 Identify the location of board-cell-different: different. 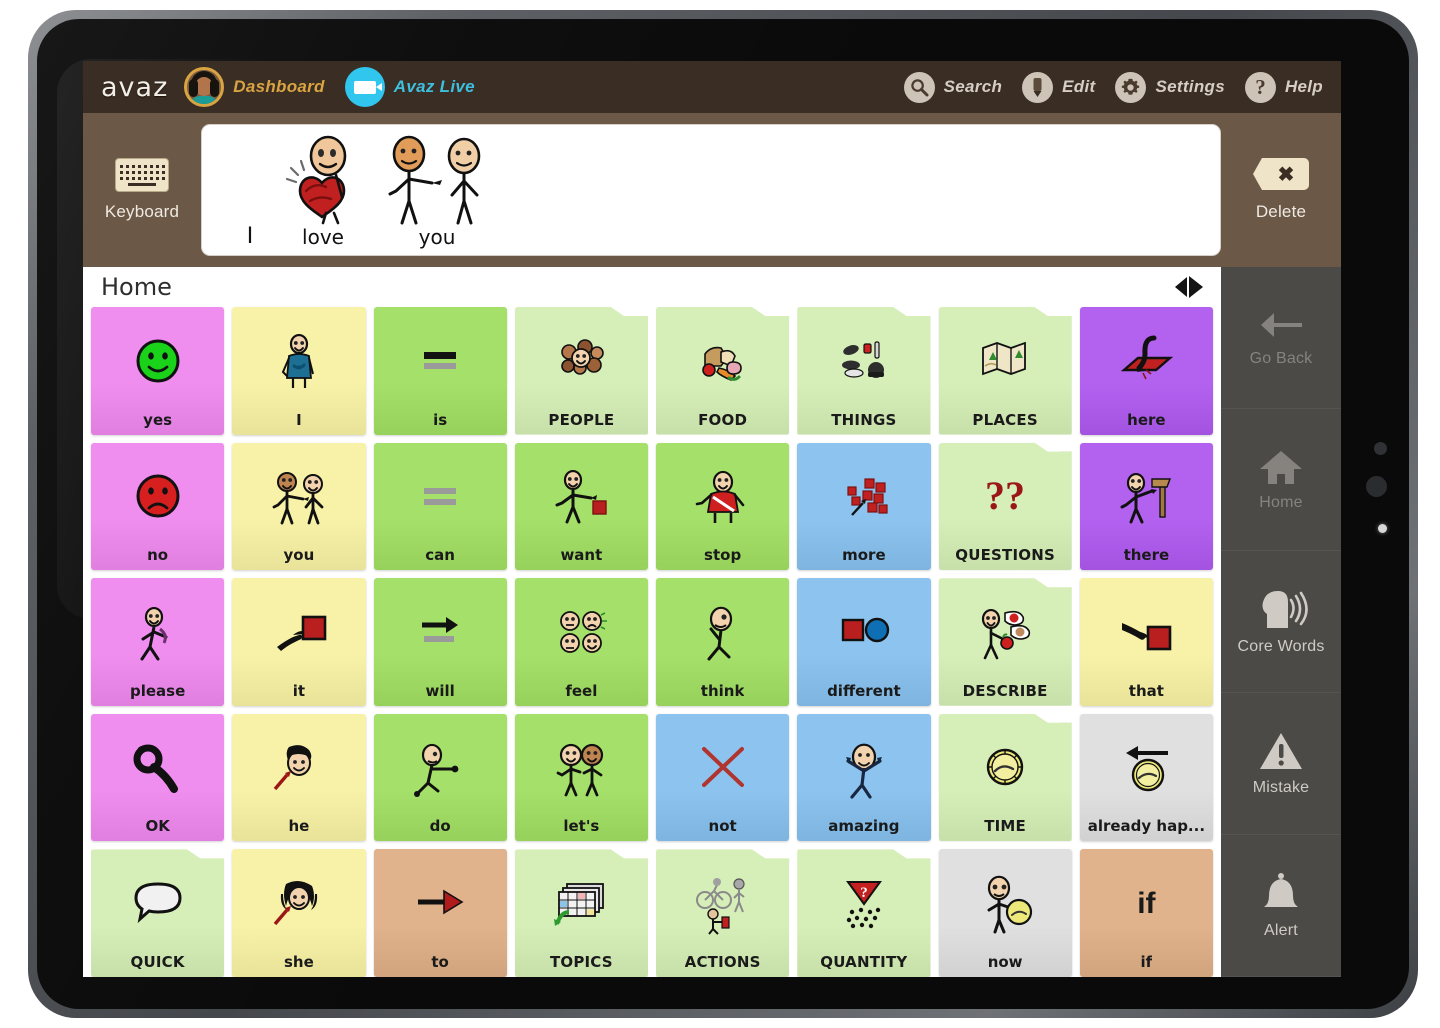
(864, 642).